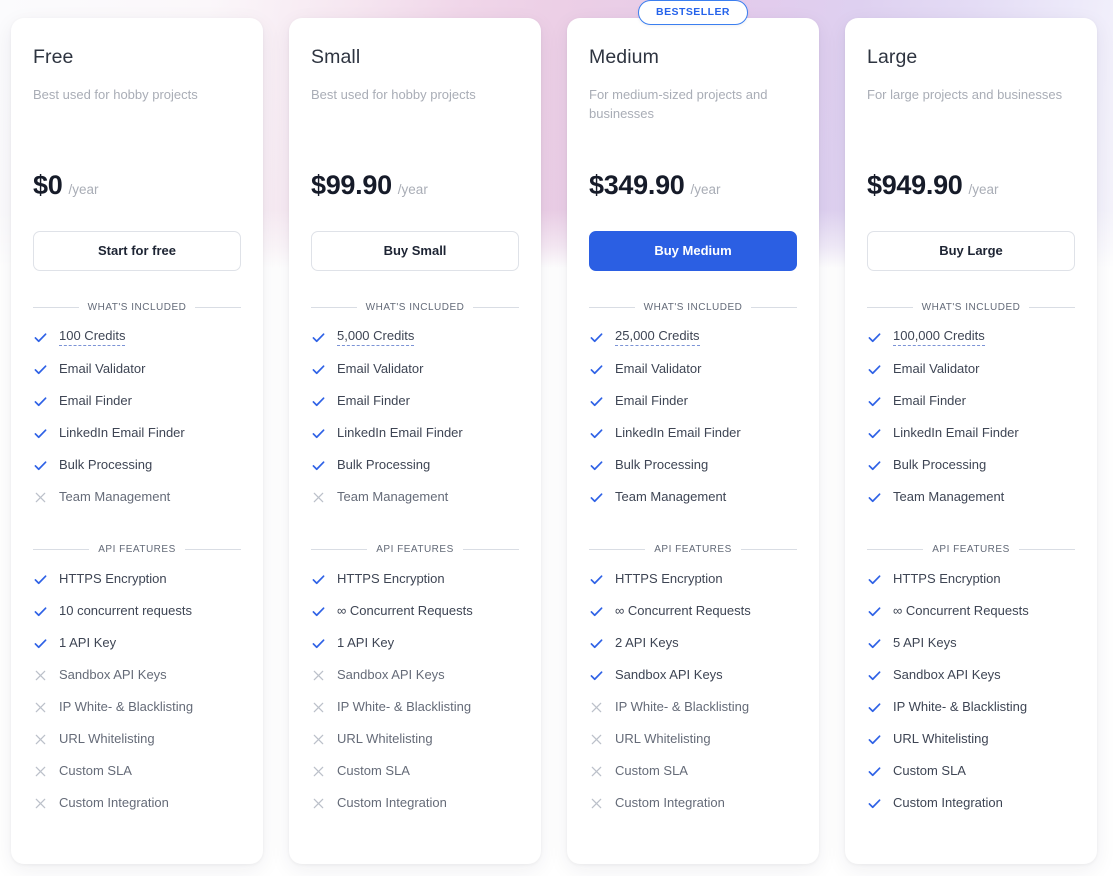 The height and width of the screenshot is (876, 1113). I want to click on price-amount: $349.90, so click(637, 185).